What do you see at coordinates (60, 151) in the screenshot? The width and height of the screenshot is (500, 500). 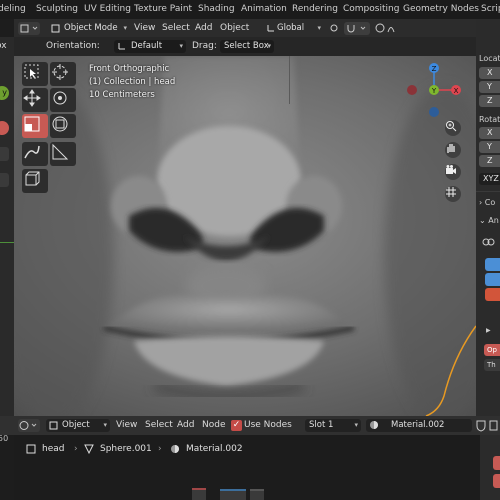 I see `measure-icon` at bounding box center [60, 151].